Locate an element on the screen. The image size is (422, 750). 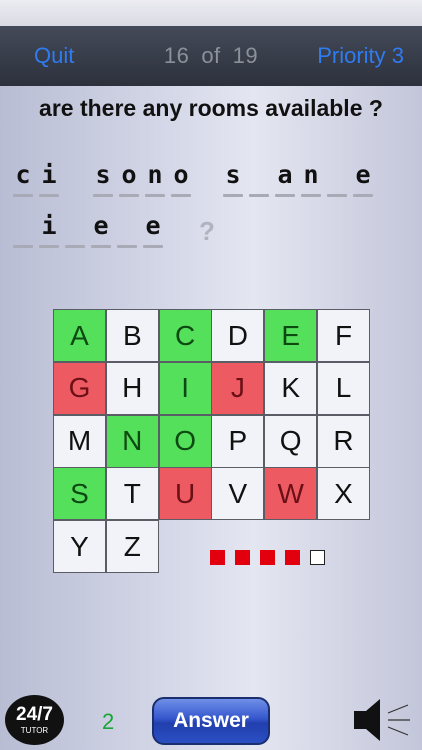
status-bar is located at coordinates (211, 13).